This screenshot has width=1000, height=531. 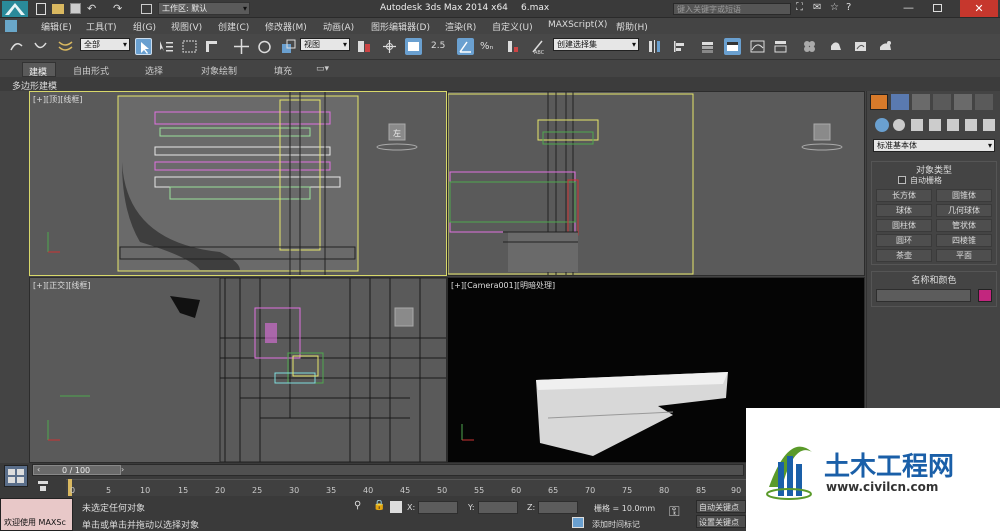 I want to click on maxscript-listener: 欢迎使用 MAXSc, so click(x=36, y=514).